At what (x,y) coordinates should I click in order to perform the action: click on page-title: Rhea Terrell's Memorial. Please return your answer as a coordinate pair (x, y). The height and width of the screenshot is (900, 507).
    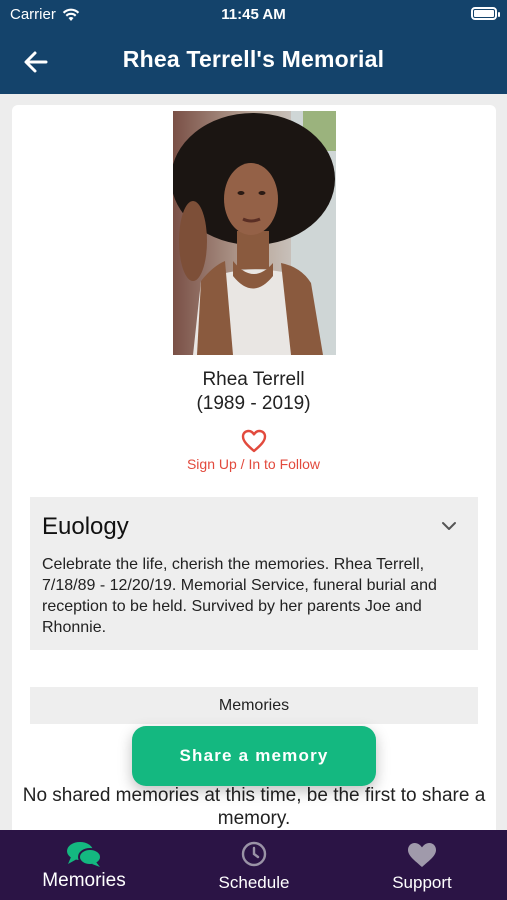
    Looking at the image, I should click on (253, 59).